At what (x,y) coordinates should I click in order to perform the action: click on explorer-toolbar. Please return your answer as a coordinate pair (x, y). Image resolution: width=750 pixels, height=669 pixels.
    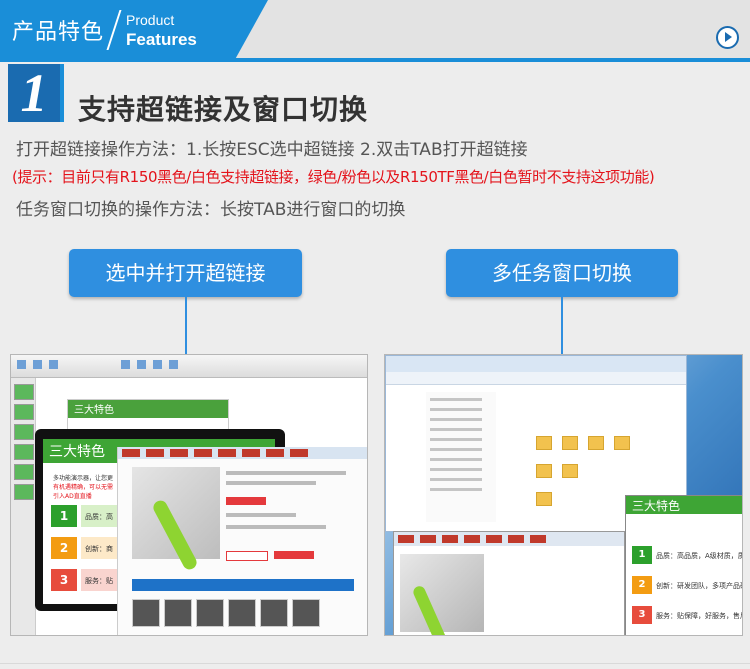
    Looking at the image, I should click on (536, 378).